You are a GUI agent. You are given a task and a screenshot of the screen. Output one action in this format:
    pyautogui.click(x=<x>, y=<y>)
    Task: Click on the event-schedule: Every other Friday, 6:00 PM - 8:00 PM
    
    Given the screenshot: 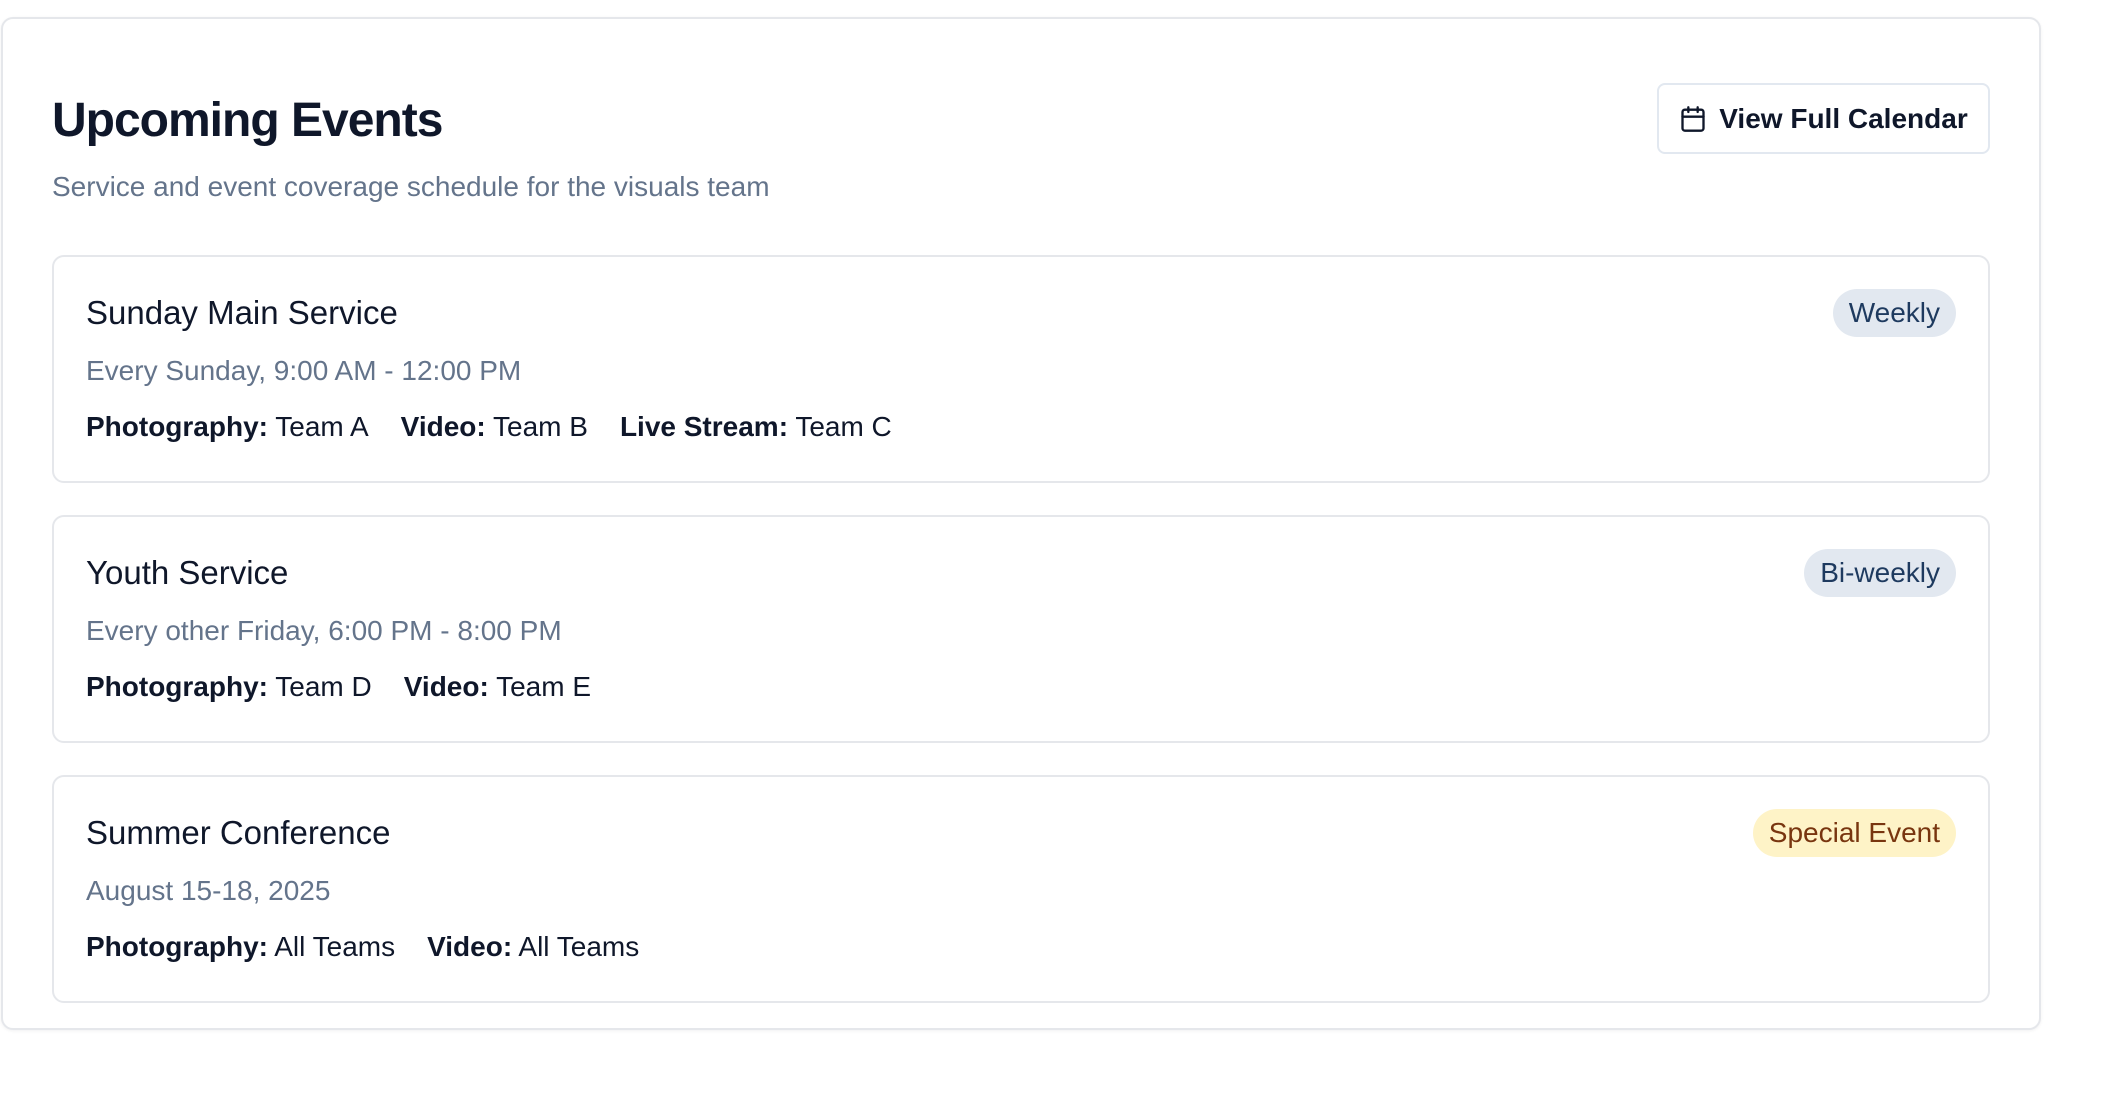 What is the action you would take?
    pyautogui.click(x=324, y=630)
    